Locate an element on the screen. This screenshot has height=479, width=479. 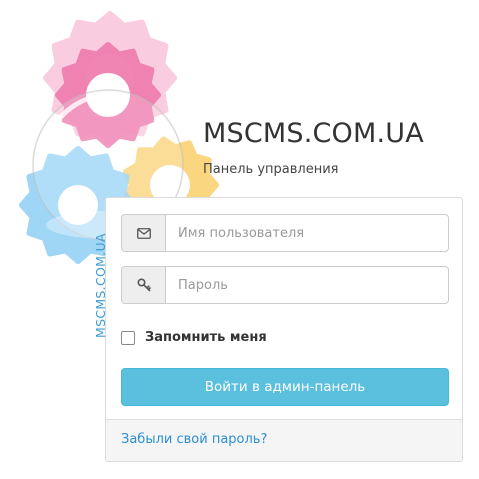
password-field is located at coordinates (285, 285).